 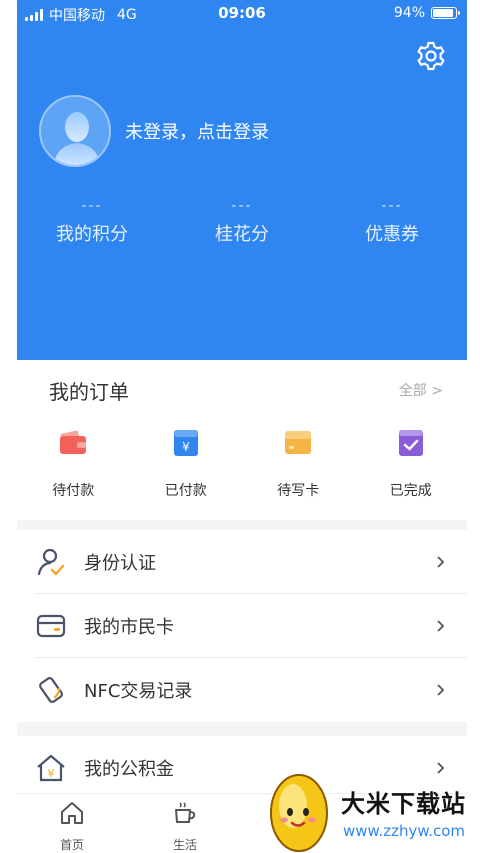 I want to click on gear-icon, so click(x=431, y=56).